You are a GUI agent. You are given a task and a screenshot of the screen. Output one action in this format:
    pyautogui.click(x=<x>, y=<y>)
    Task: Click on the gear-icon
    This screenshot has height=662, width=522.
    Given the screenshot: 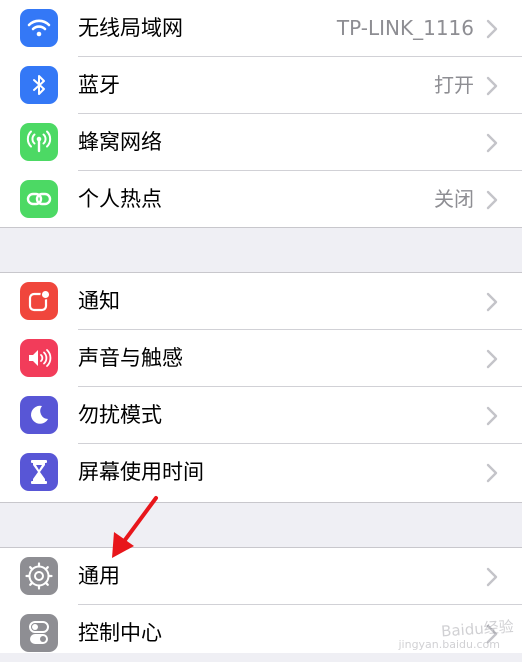 What is the action you would take?
    pyautogui.click(x=39, y=576)
    